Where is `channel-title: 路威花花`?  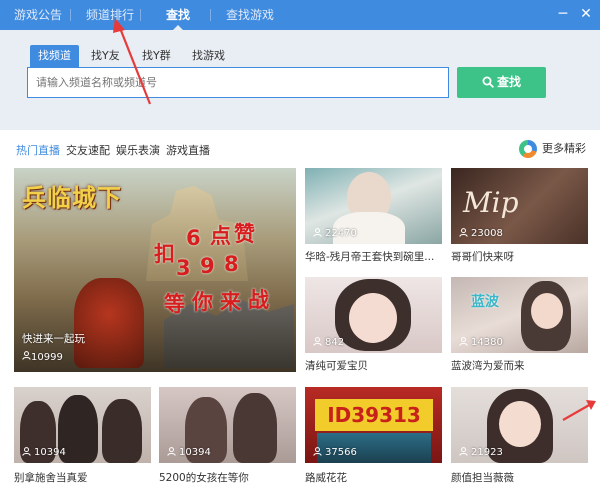
channel-title: 路威花花 is located at coordinates (326, 478).